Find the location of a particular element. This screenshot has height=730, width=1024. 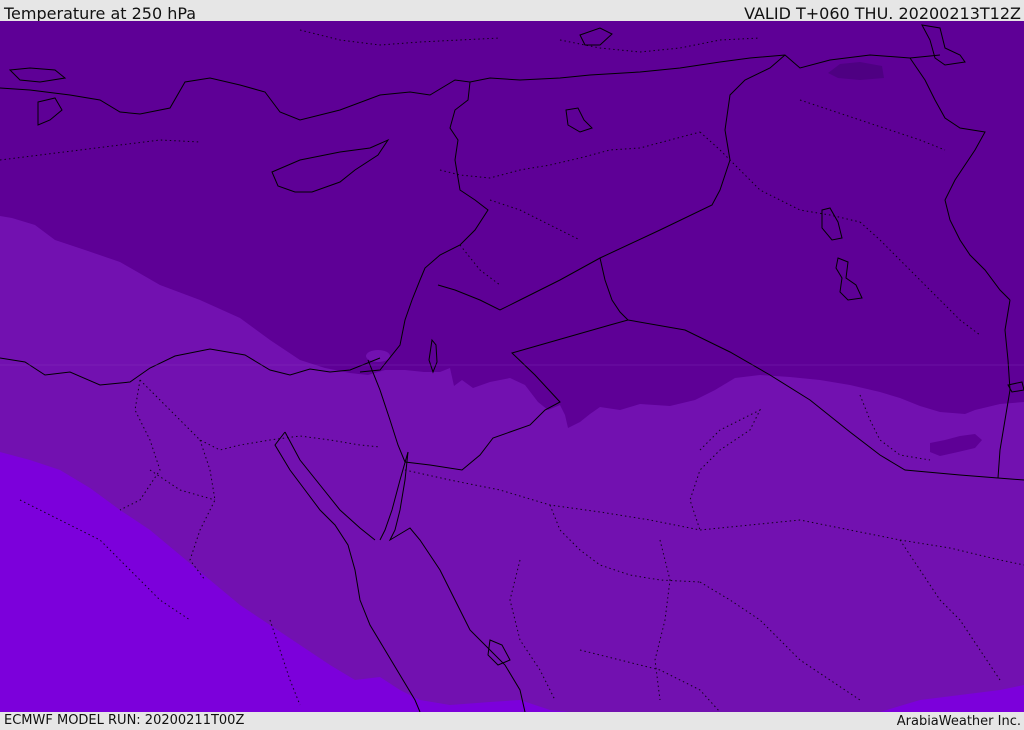

model-run: ECMWF MODEL RUN: 20200211T00Z is located at coordinates (124, 720).